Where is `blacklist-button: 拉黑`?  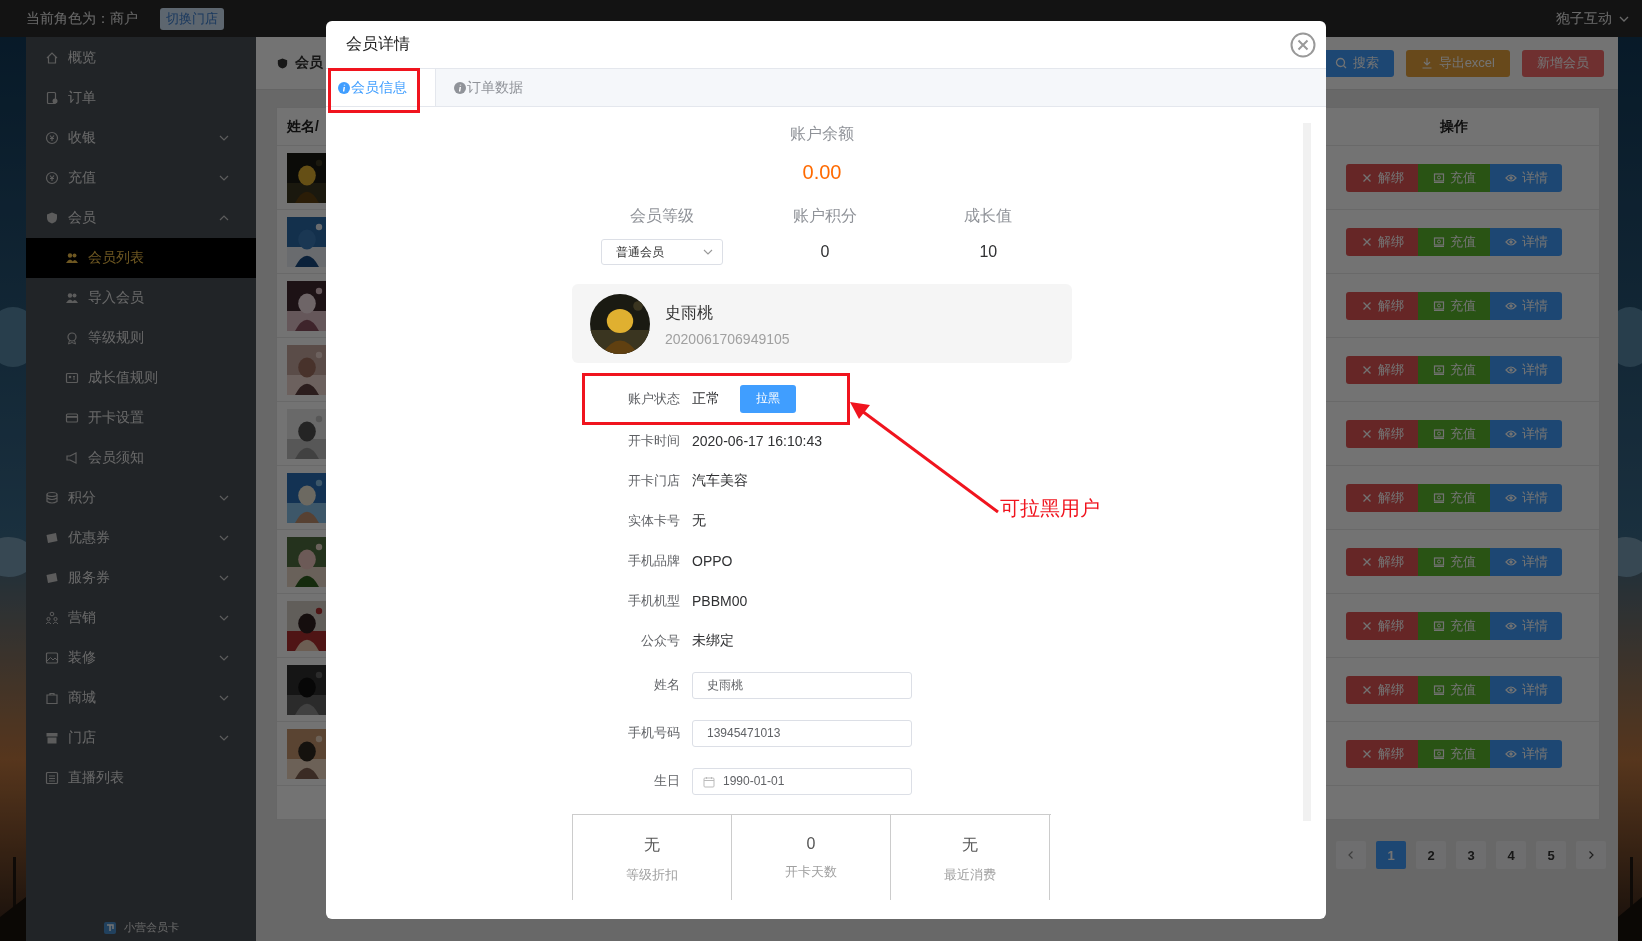
blacklist-button: 拉黑 is located at coordinates (768, 398).